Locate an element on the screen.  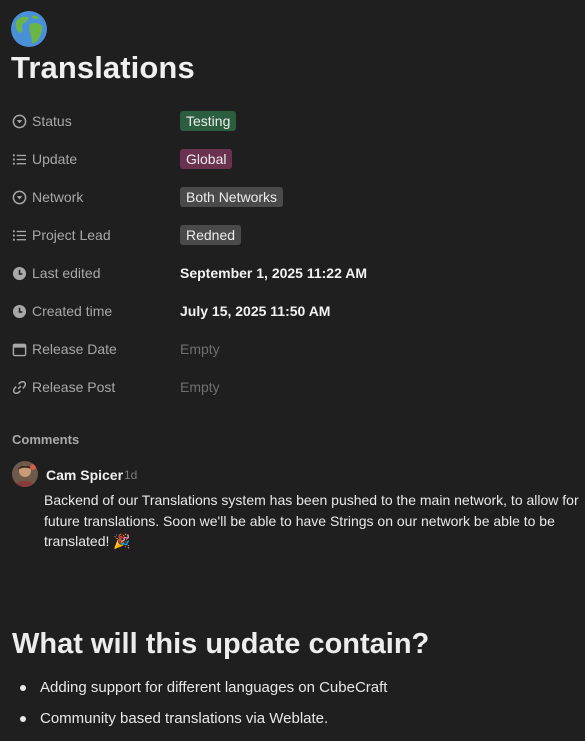
property-label: Network is located at coordinates (58, 197).